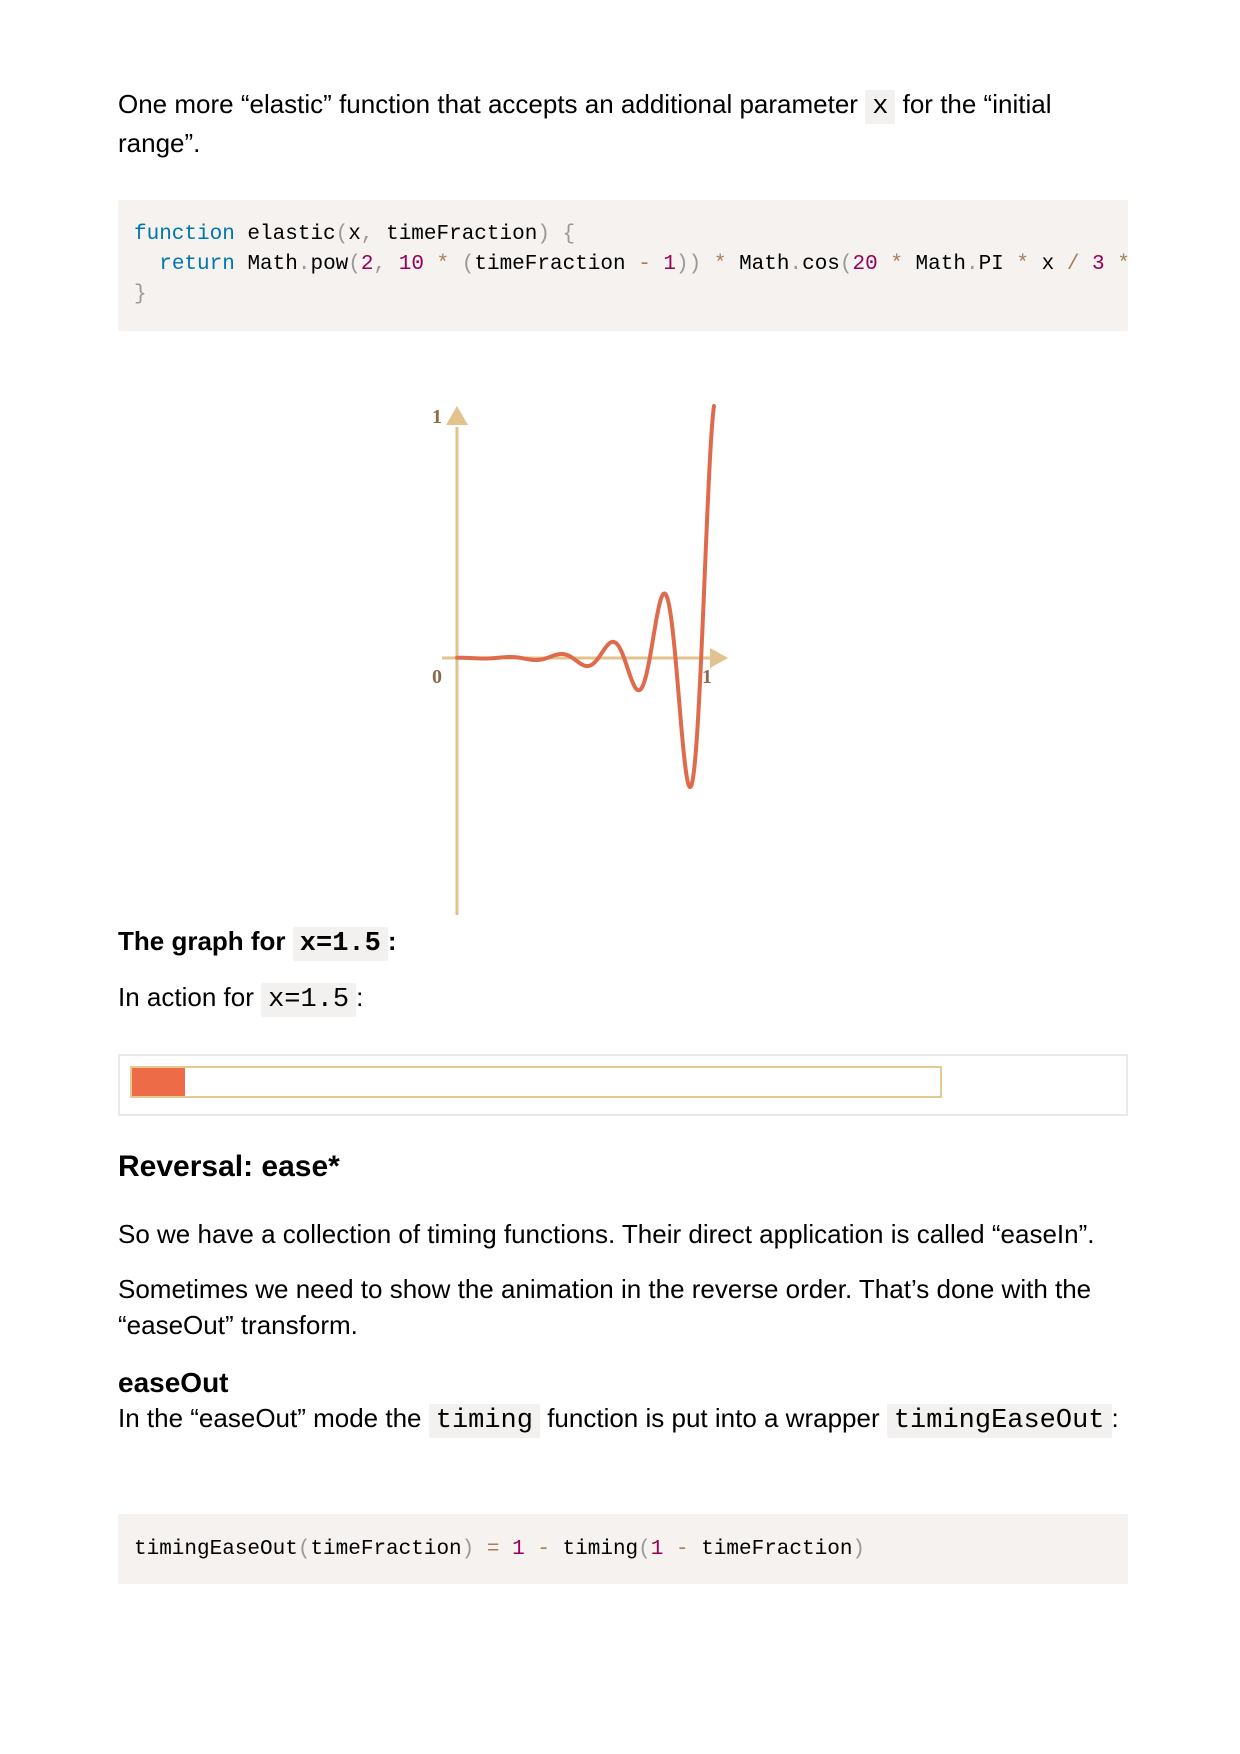  What do you see at coordinates (594, 1549) in the screenshot?
I see `code-token: timing` at bounding box center [594, 1549].